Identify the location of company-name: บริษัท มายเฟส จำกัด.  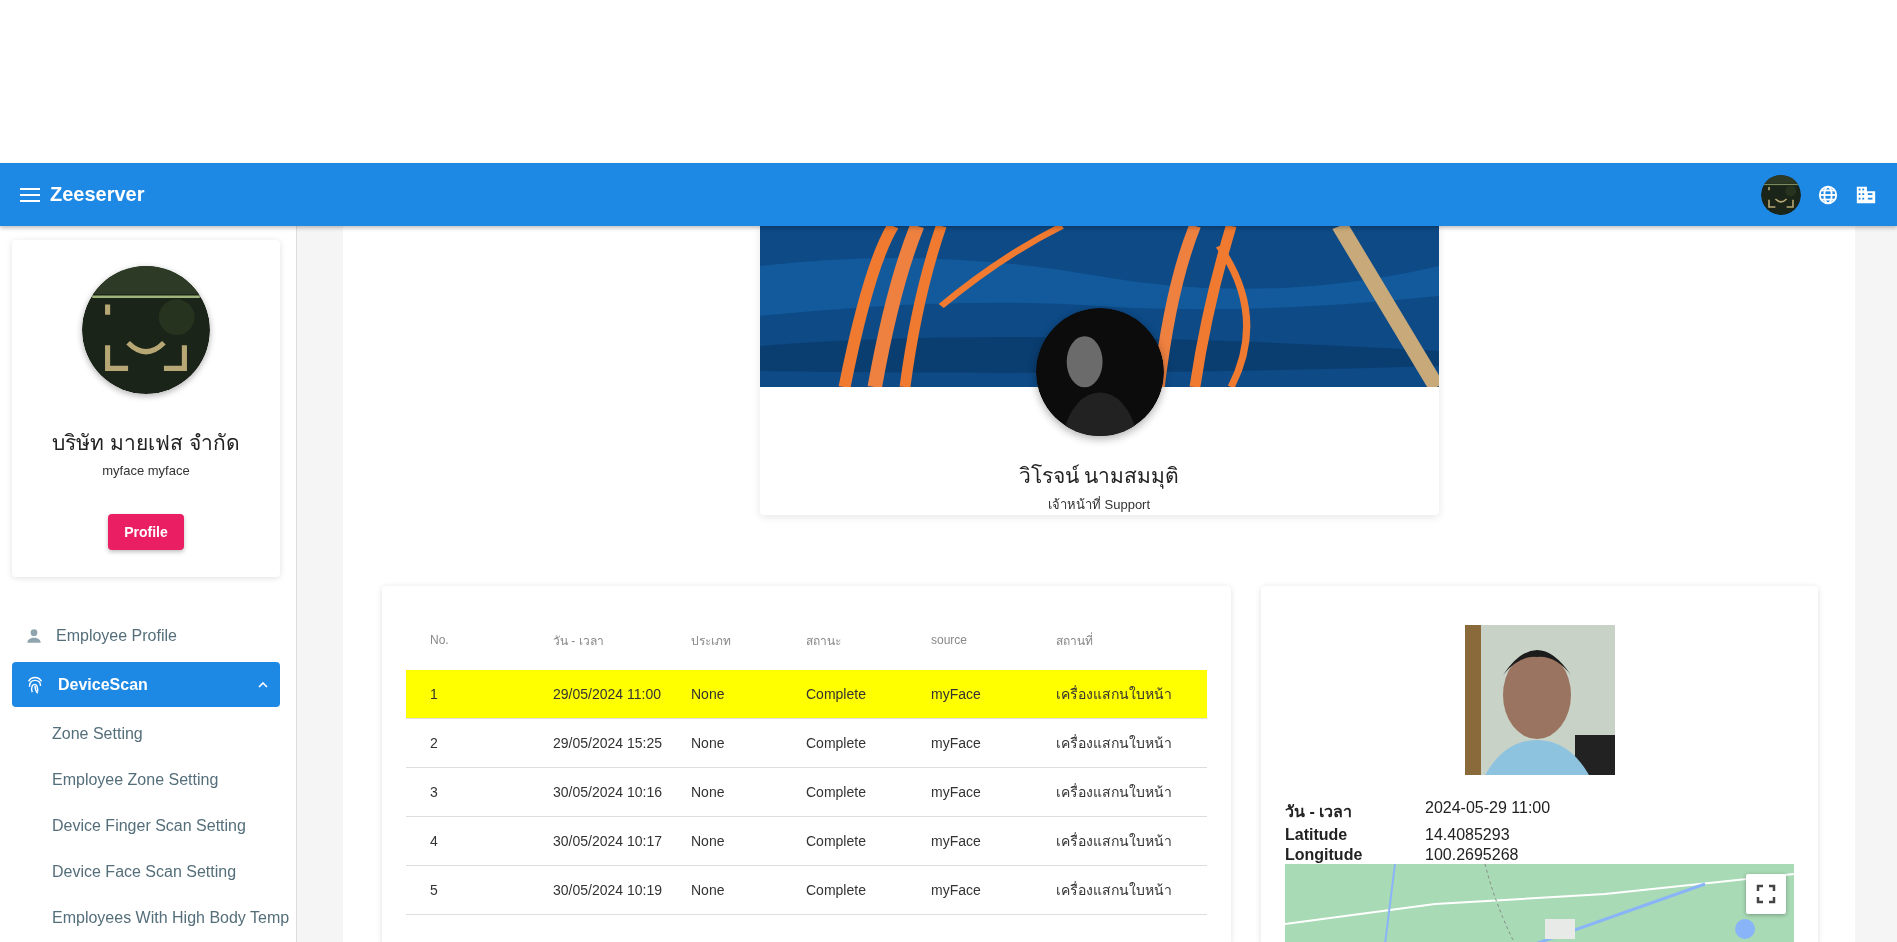
(146, 443).